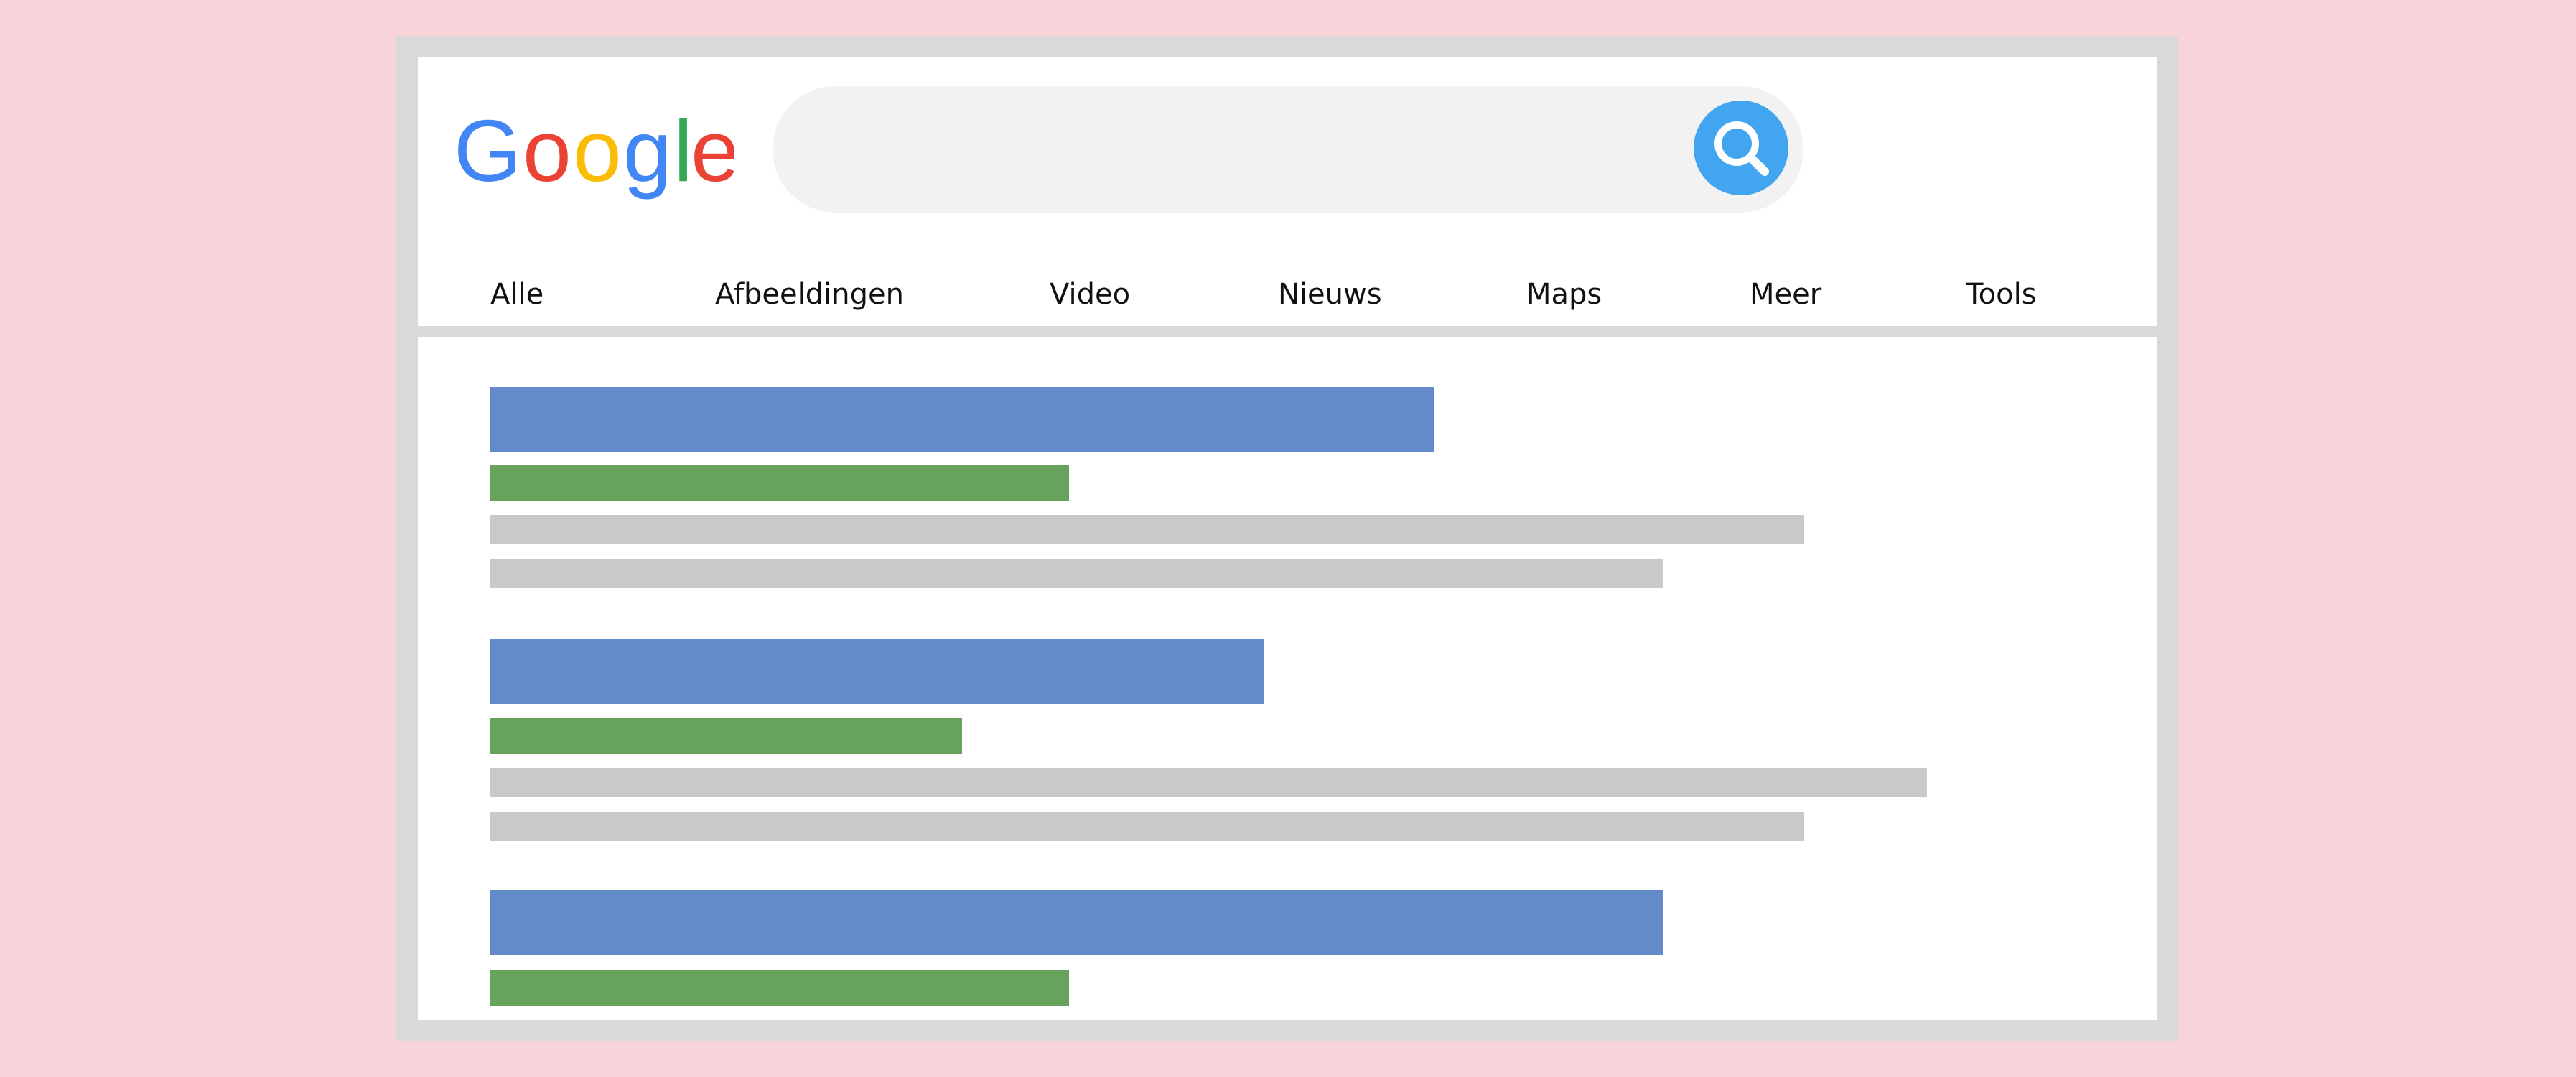 Image resolution: width=2576 pixels, height=1077 pixels. I want to click on tab-maps: Maps, so click(1564, 294).